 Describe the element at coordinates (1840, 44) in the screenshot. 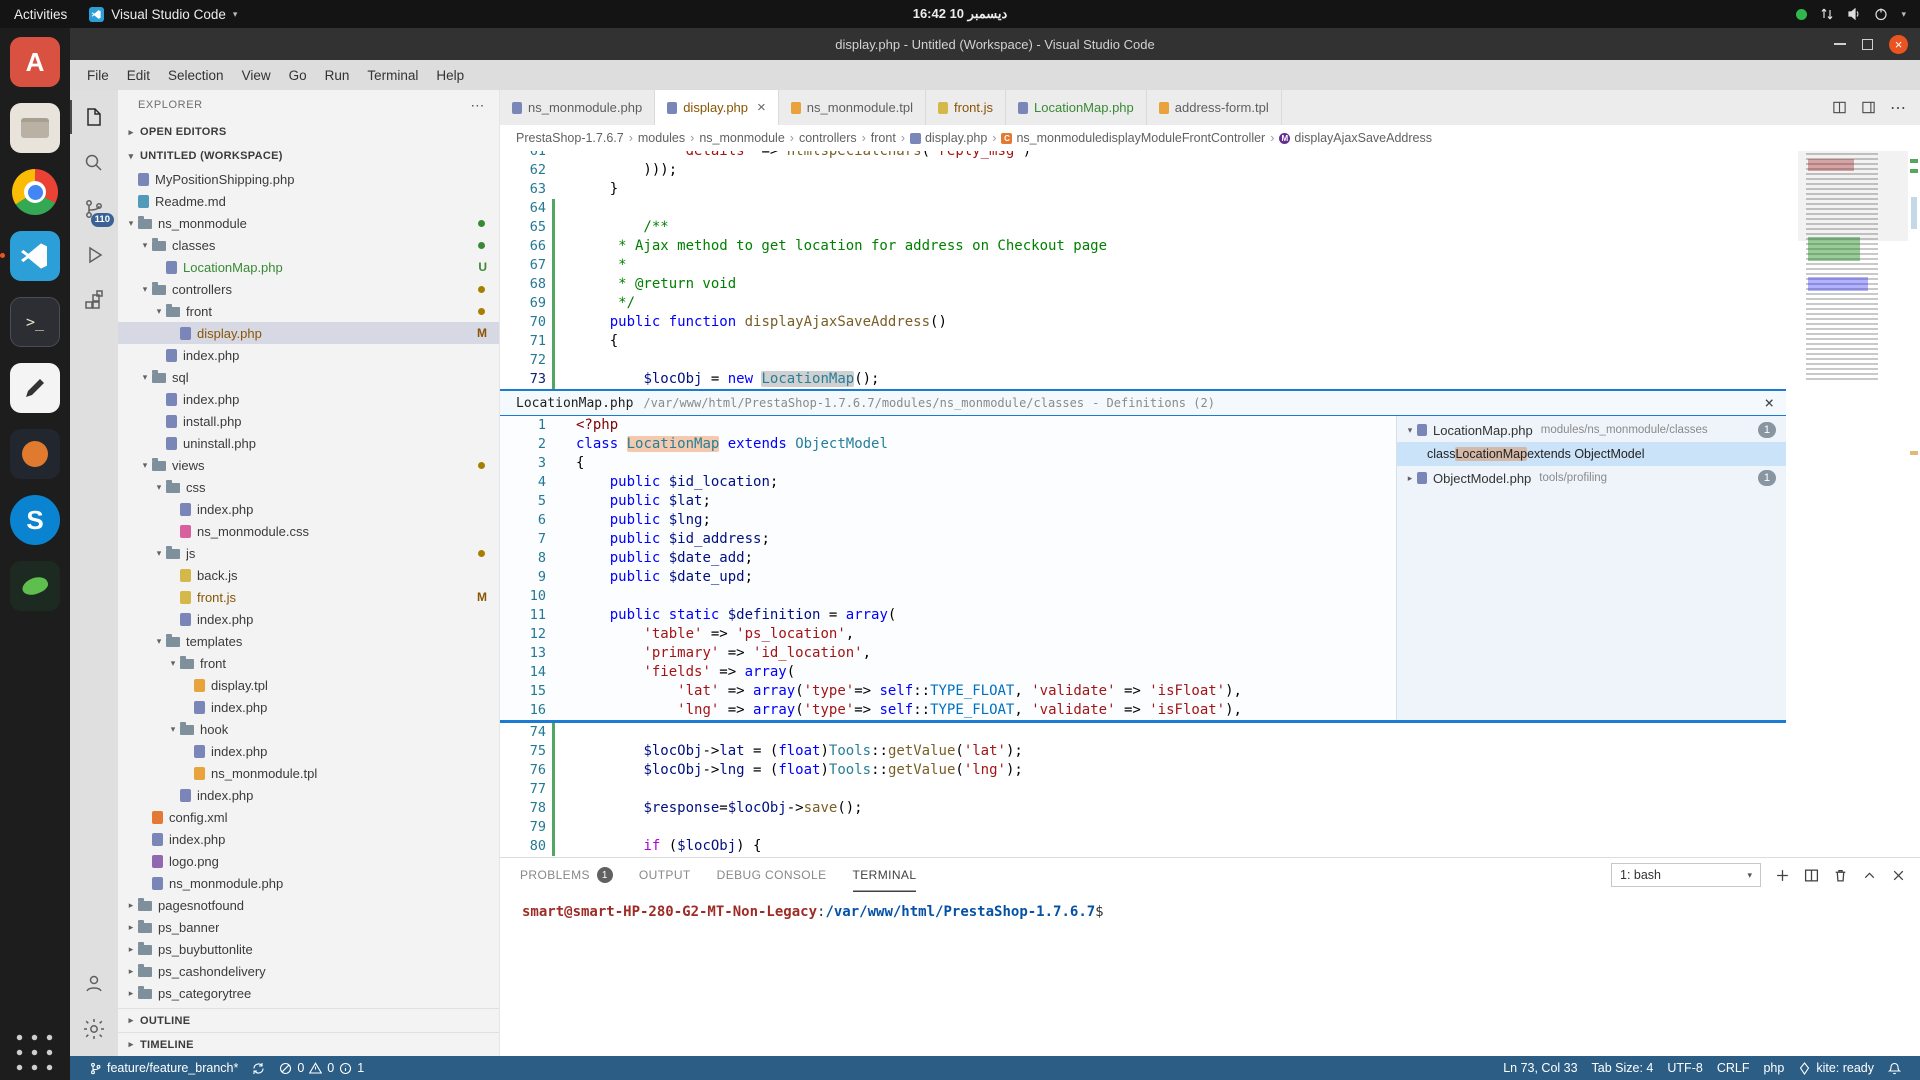

I see `minimize-button` at that location.